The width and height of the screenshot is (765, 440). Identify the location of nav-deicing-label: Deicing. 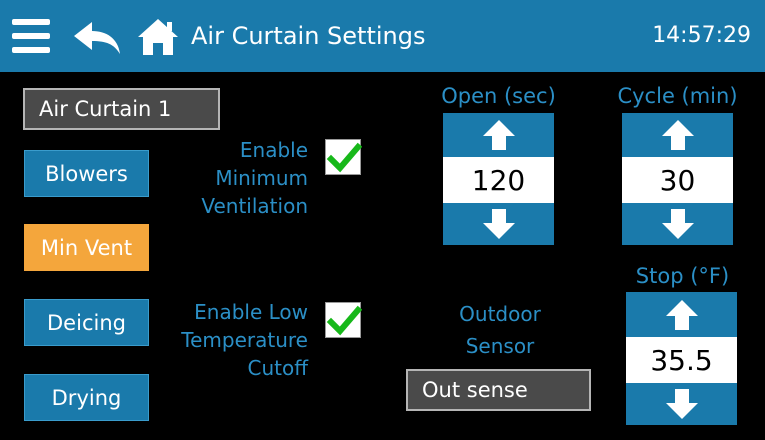
(86, 322).